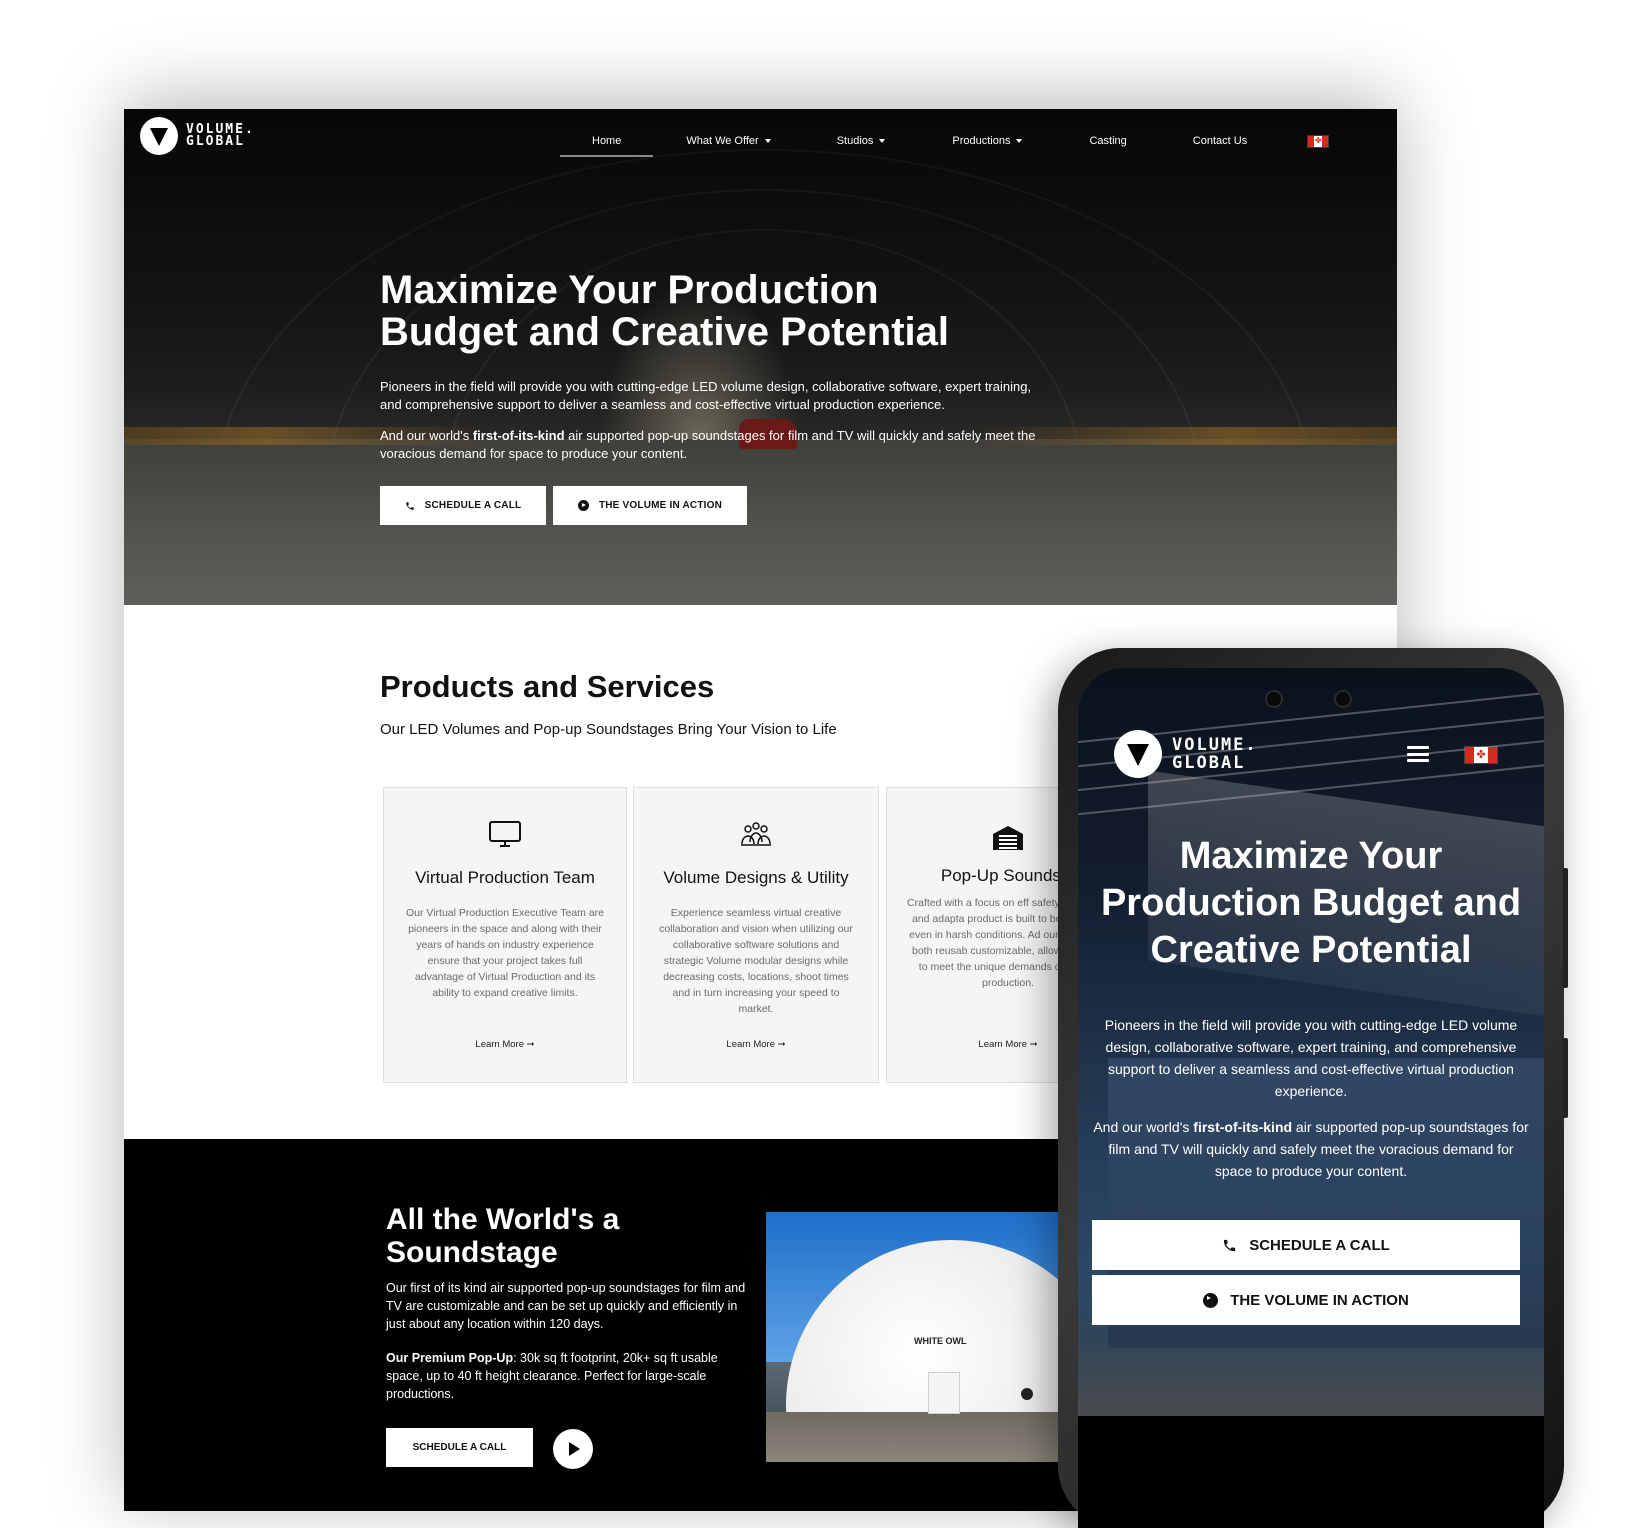 This screenshot has height=1528, width=1640. What do you see at coordinates (450, 1358) in the screenshot?
I see `soundstage-p2-bold: Our Premium Pop-Up` at bounding box center [450, 1358].